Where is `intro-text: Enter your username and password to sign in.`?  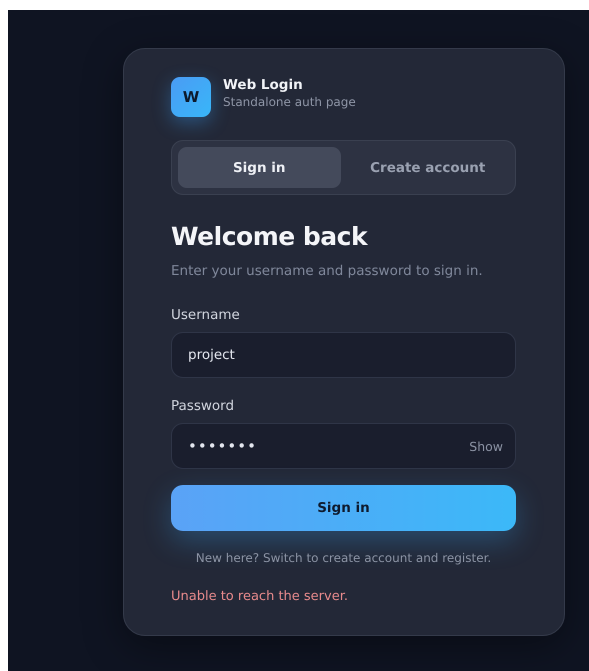
intro-text: Enter your username and password to sign in. is located at coordinates (327, 271).